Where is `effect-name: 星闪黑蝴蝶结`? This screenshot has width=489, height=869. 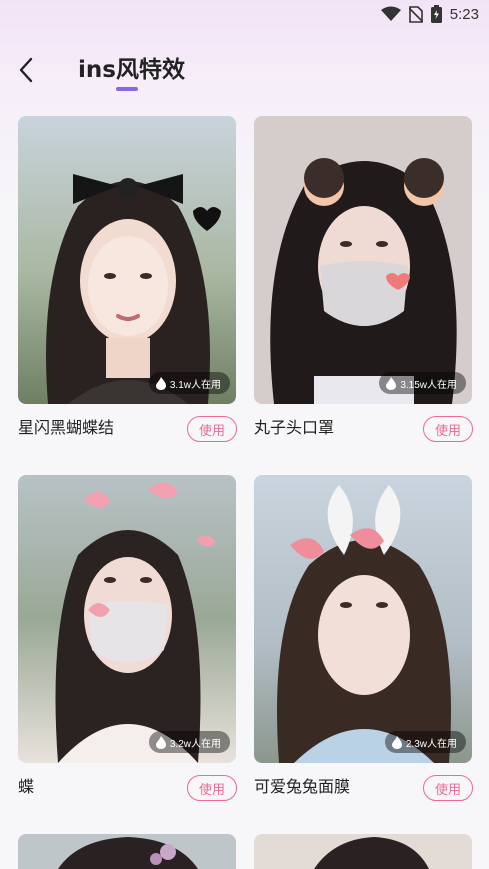 effect-name: 星闪黑蝴蝶结 is located at coordinates (66, 427).